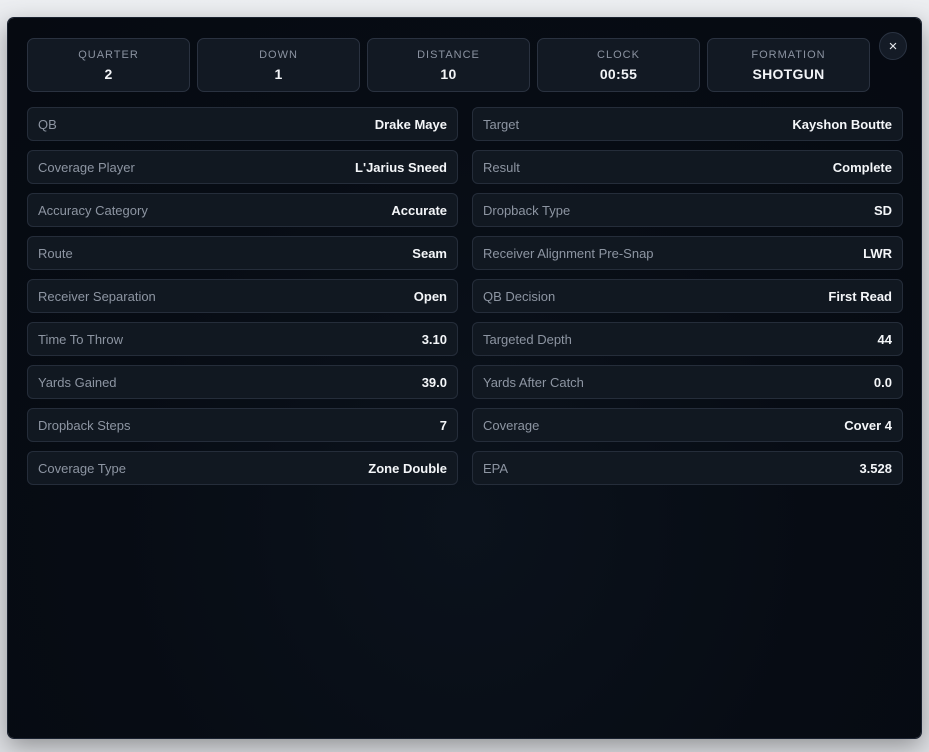  What do you see at coordinates (860, 296) in the screenshot?
I see `detail-value: First Read` at bounding box center [860, 296].